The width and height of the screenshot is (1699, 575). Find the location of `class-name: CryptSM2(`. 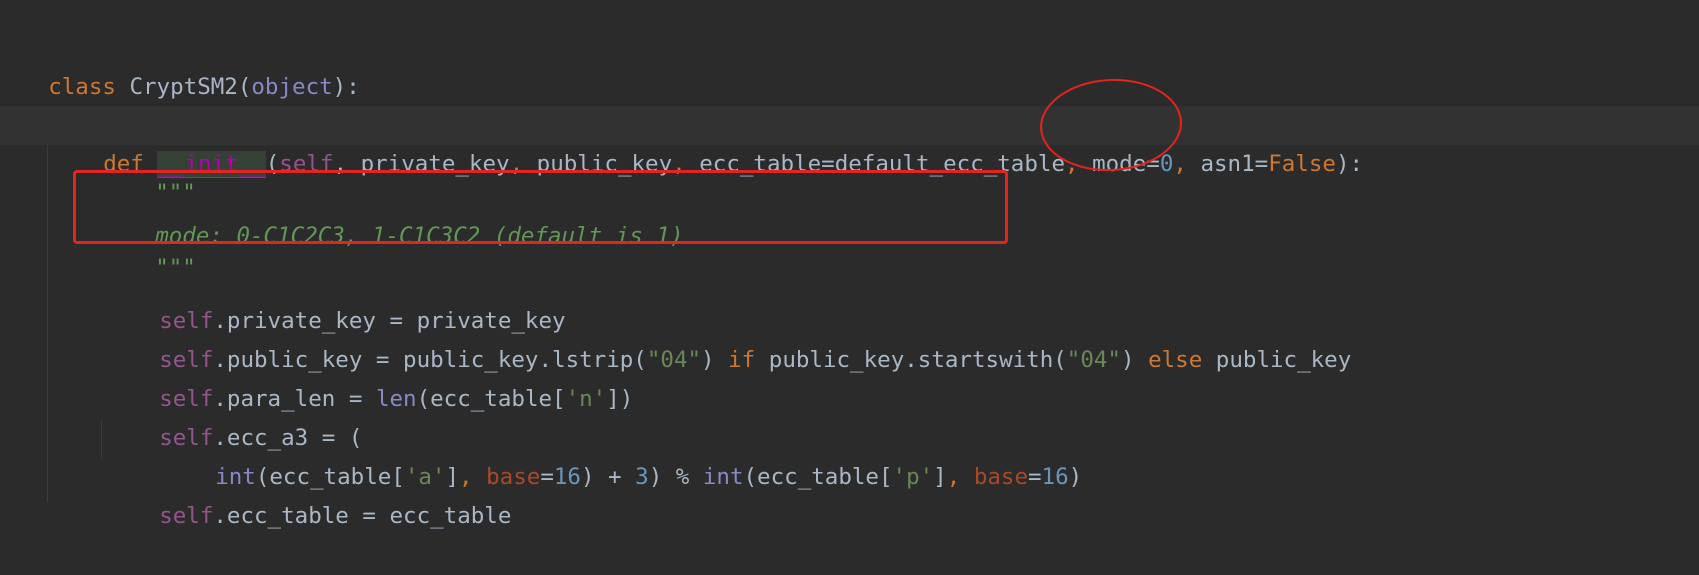

class-name: CryptSM2( is located at coordinates (183, 87).